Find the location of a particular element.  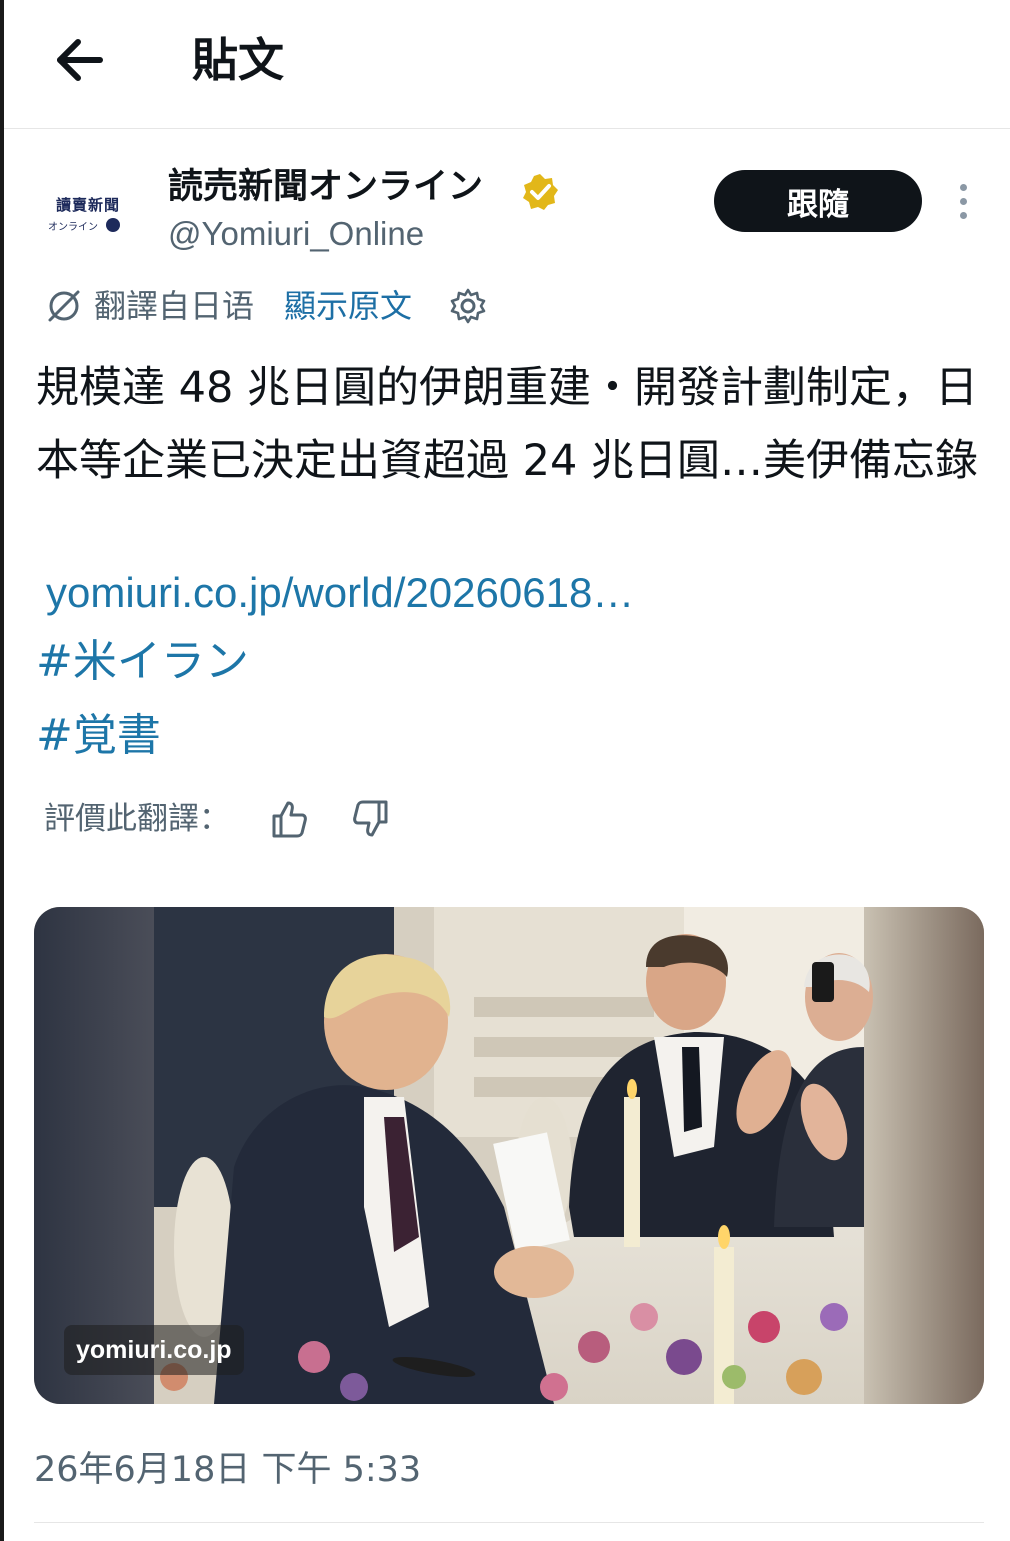

header-divider is located at coordinates (507, 128).